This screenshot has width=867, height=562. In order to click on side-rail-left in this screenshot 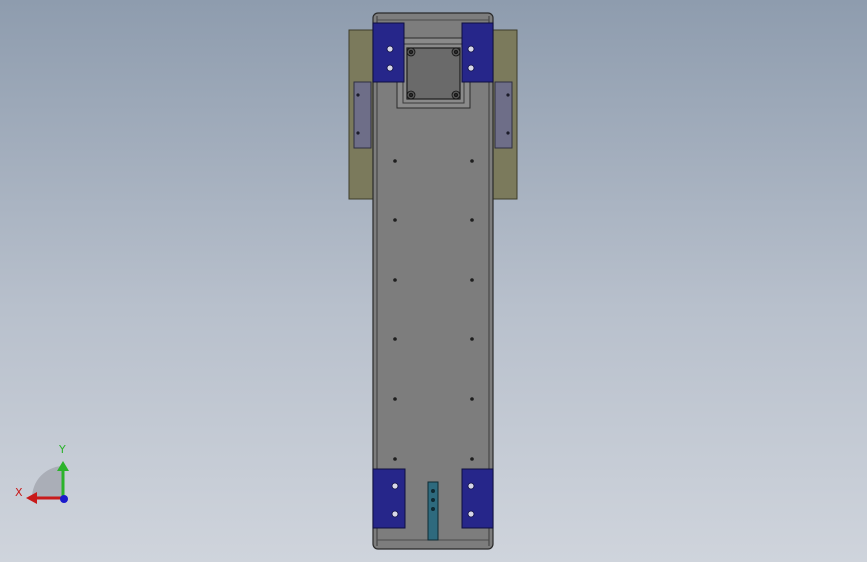, I will do `click(362, 115)`.